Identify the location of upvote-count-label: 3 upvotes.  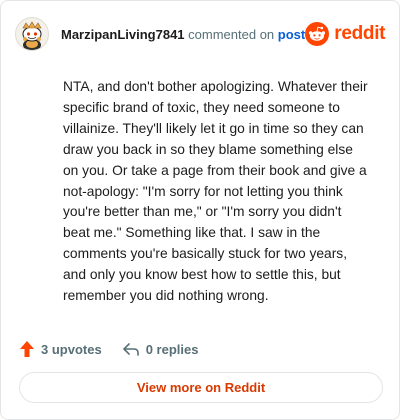
(71, 349).